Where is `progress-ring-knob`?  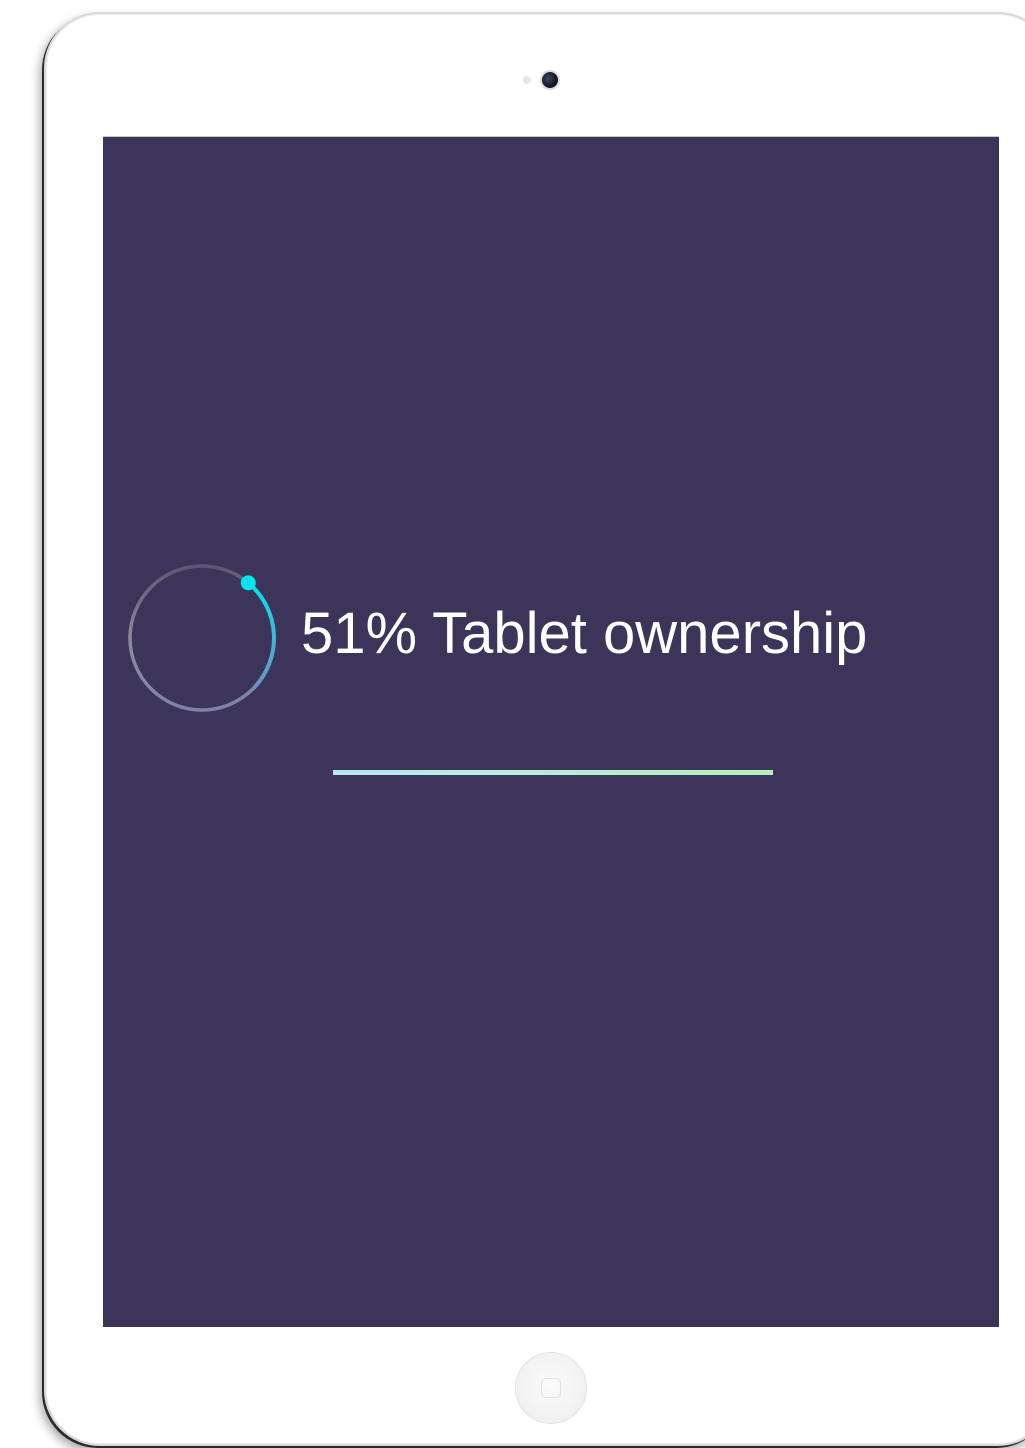 progress-ring-knob is located at coordinates (248, 583).